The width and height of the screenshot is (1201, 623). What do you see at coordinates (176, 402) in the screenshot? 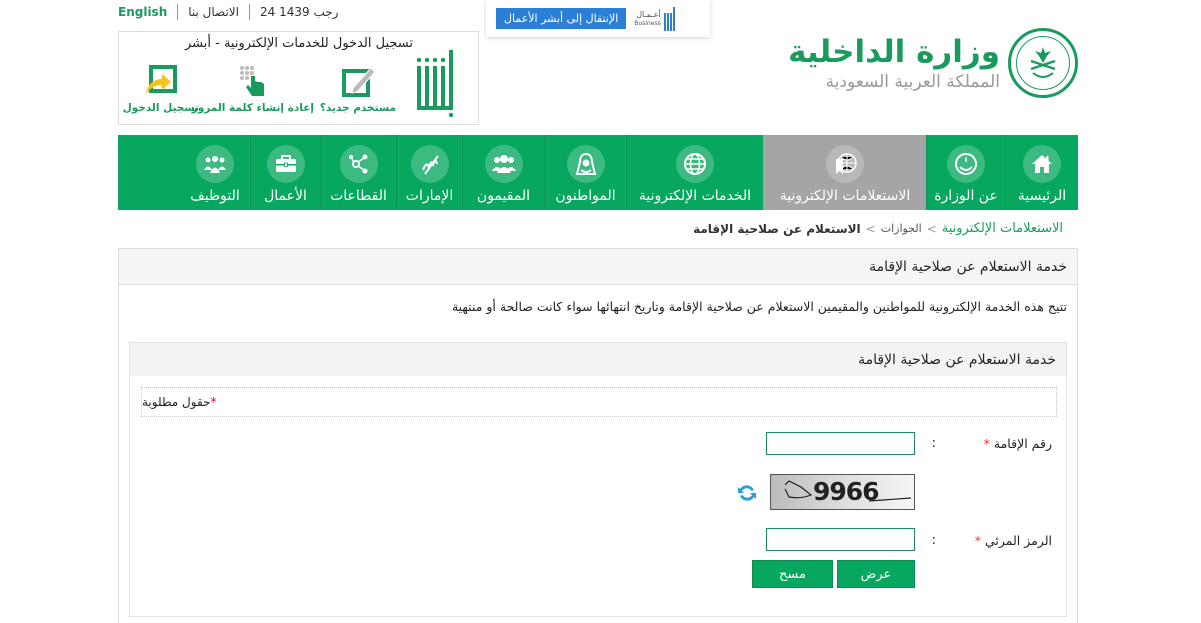
I see `required-note-text: حقول مطلوبة` at bounding box center [176, 402].